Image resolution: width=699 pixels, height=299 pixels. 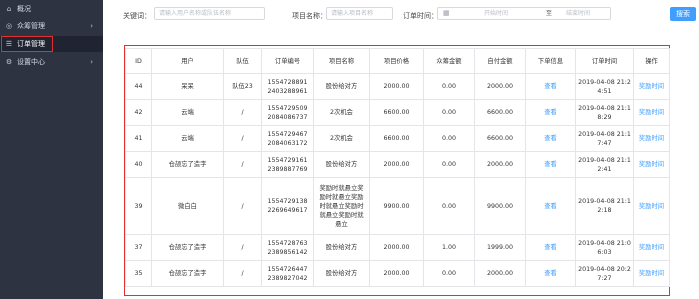 I want to click on table-header: ID 用户 队伍 订单编号 项目名称 项目价格 众筹金额 自付金额 下单信息 订单时间 操作, so click(x=397, y=61).